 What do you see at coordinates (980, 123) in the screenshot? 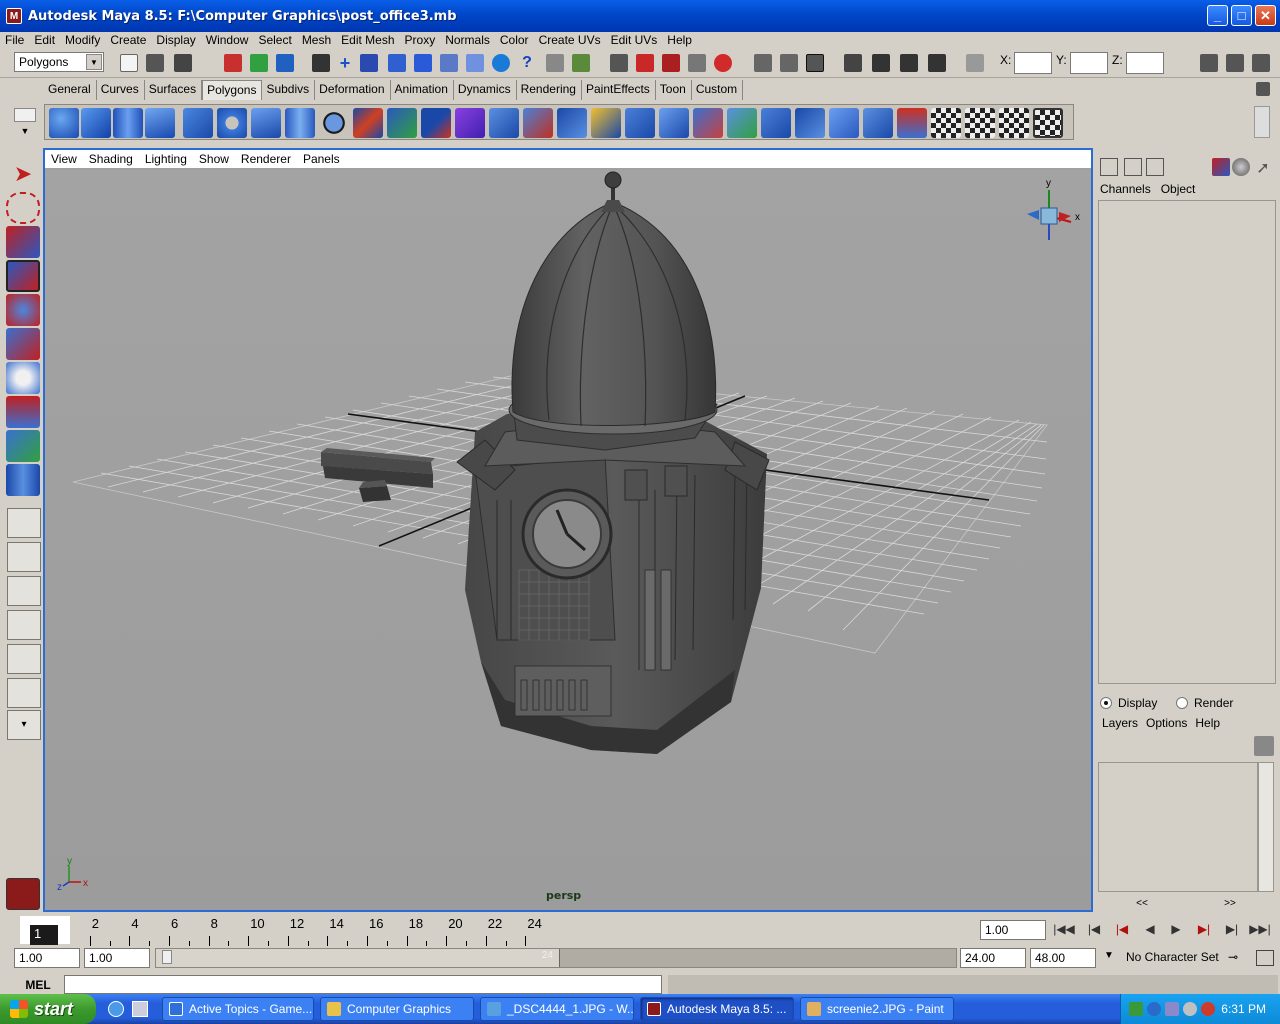
I see `spherical-mapping-icon` at bounding box center [980, 123].